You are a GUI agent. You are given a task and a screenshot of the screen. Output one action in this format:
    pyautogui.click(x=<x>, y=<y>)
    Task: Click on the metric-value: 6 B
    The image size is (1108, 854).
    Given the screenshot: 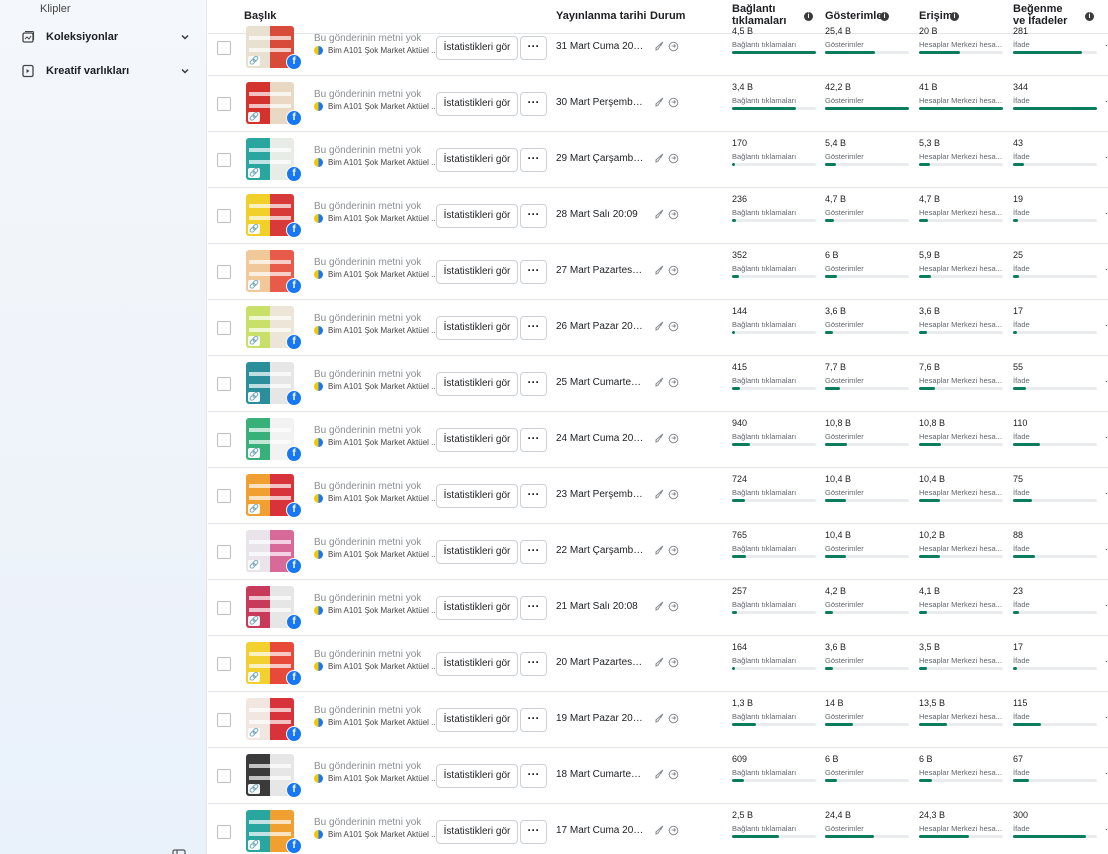 What is the action you would take?
    pyautogui.click(x=832, y=255)
    